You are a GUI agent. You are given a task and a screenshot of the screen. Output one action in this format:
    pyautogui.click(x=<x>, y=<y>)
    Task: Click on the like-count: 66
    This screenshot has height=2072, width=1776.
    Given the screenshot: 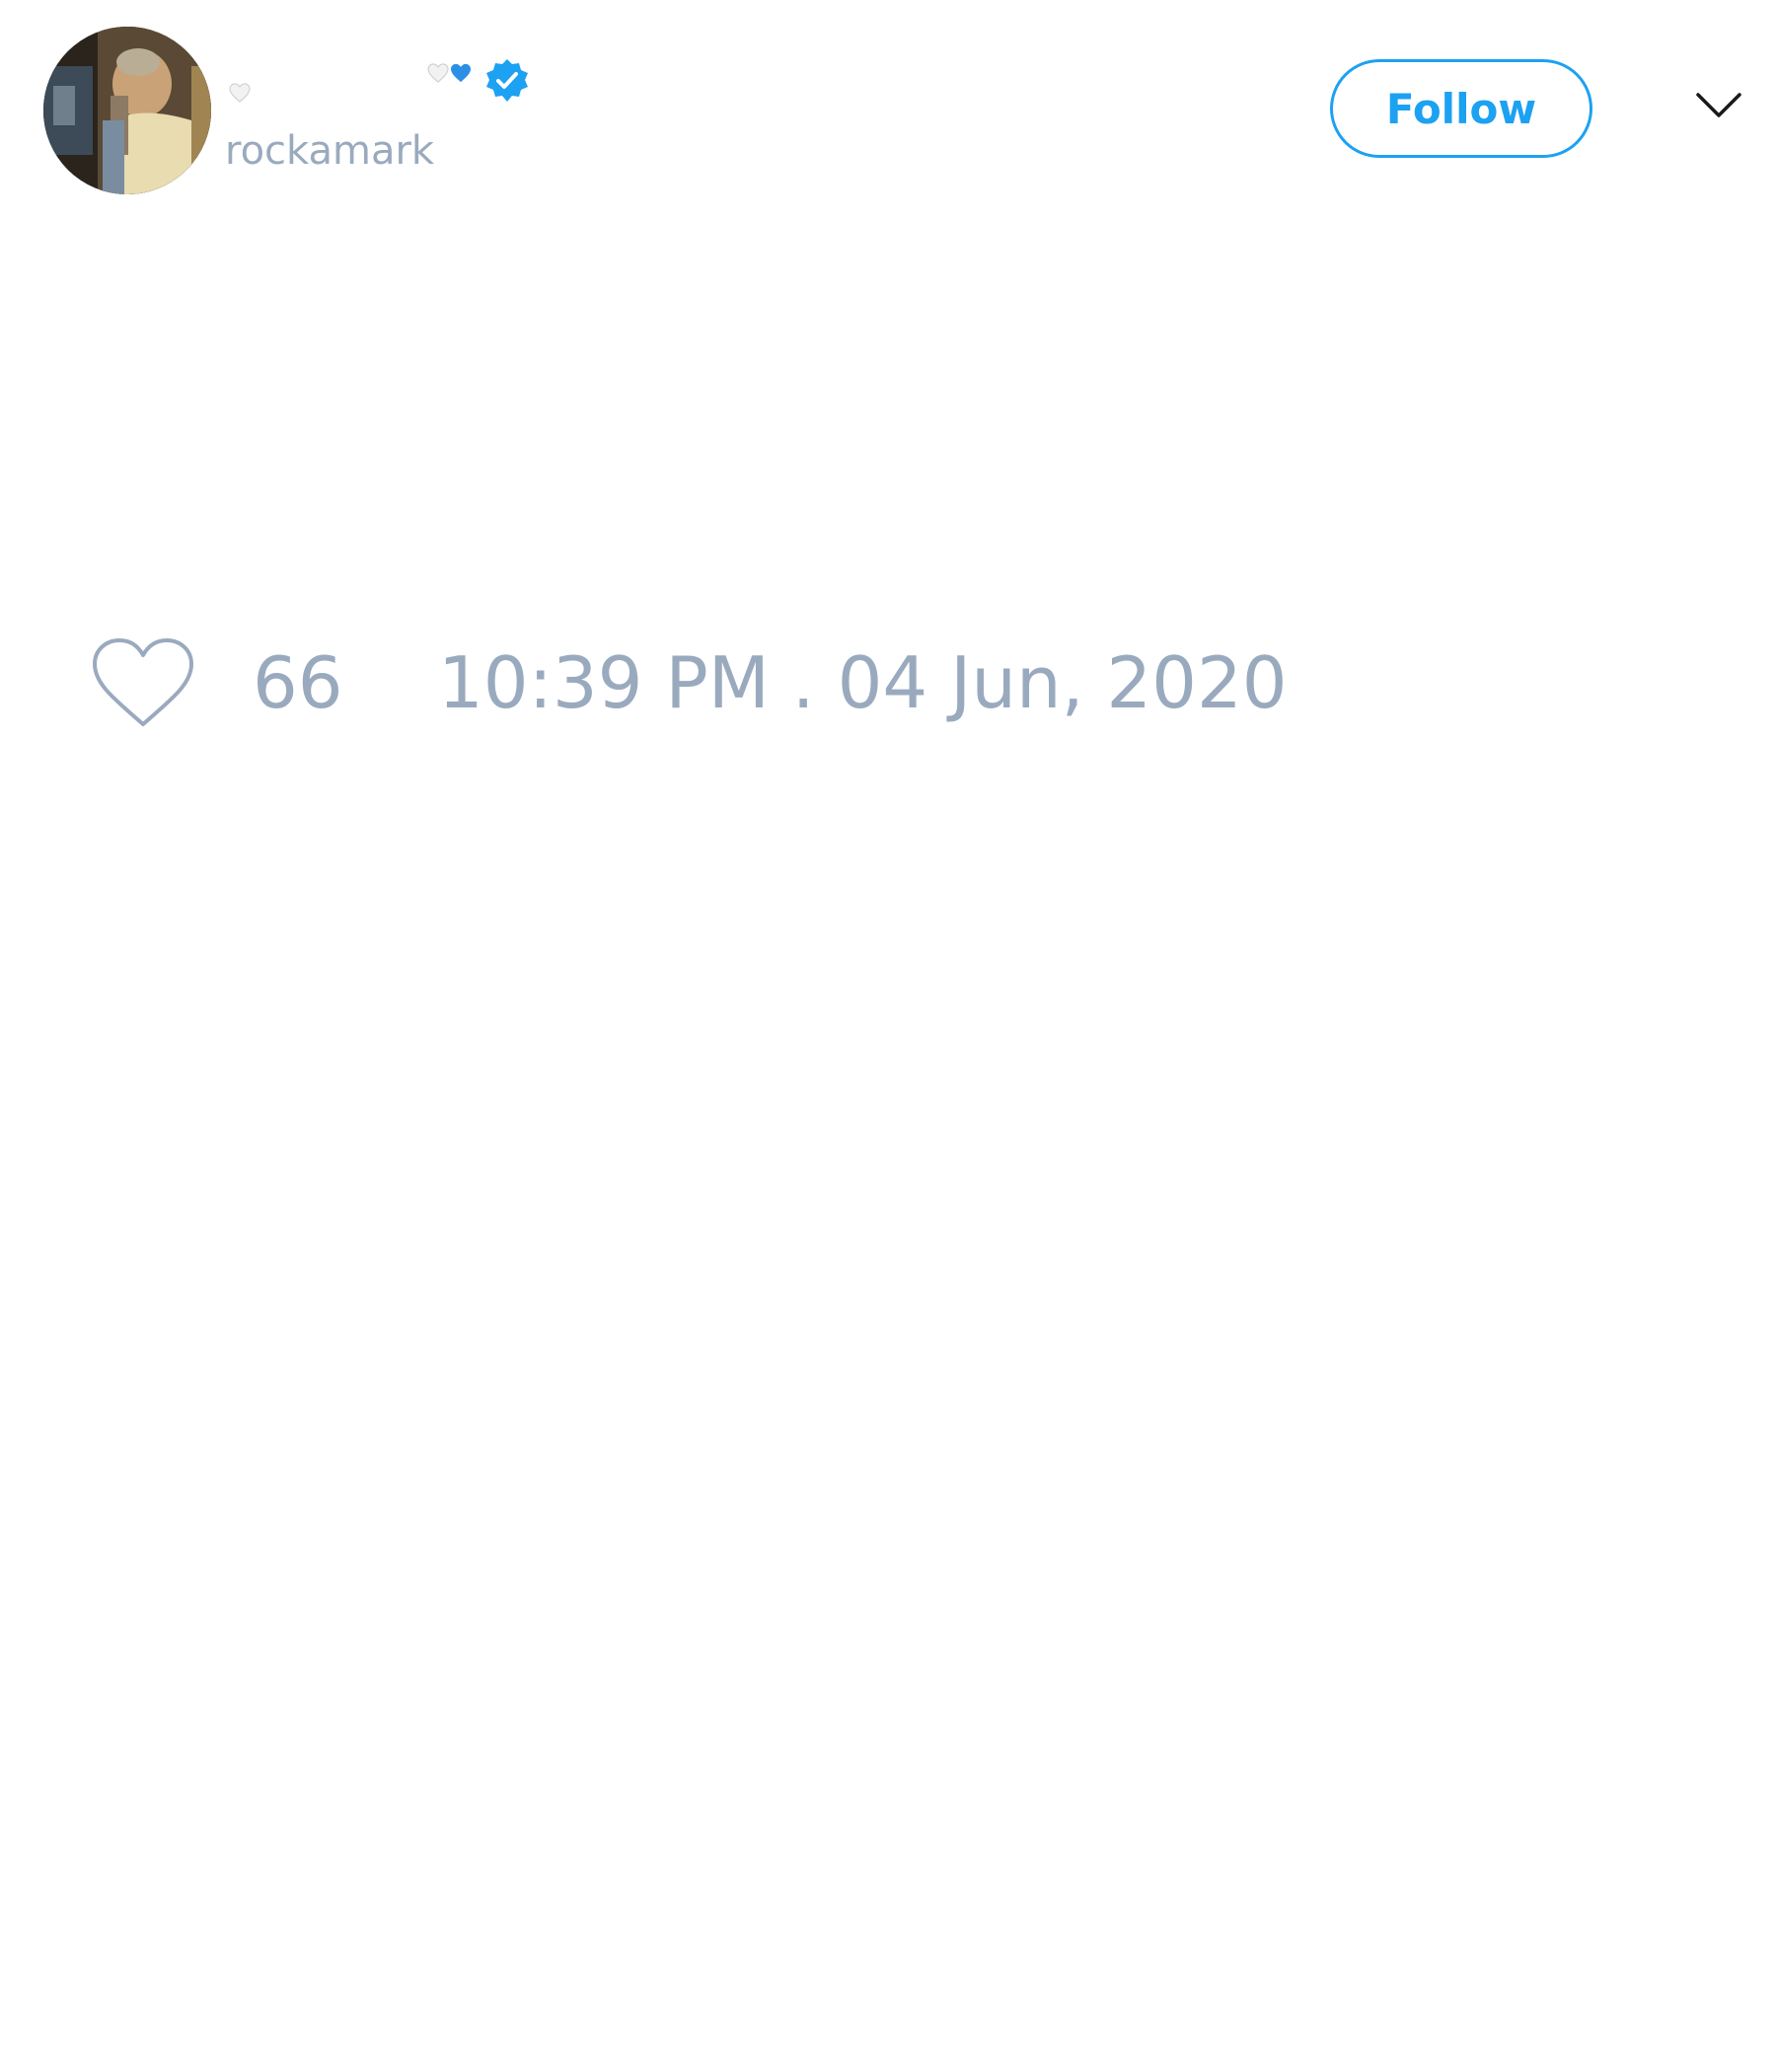 What is the action you would take?
    pyautogui.click(x=298, y=683)
    